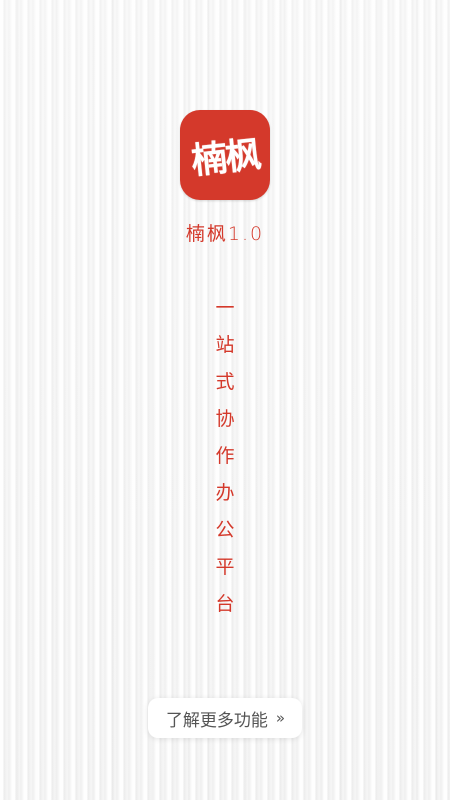 The width and height of the screenshot is (450, 800). Describe the element at coordinates (225, 567) in the screenshot. I see `slogan-char: 平` at that location.